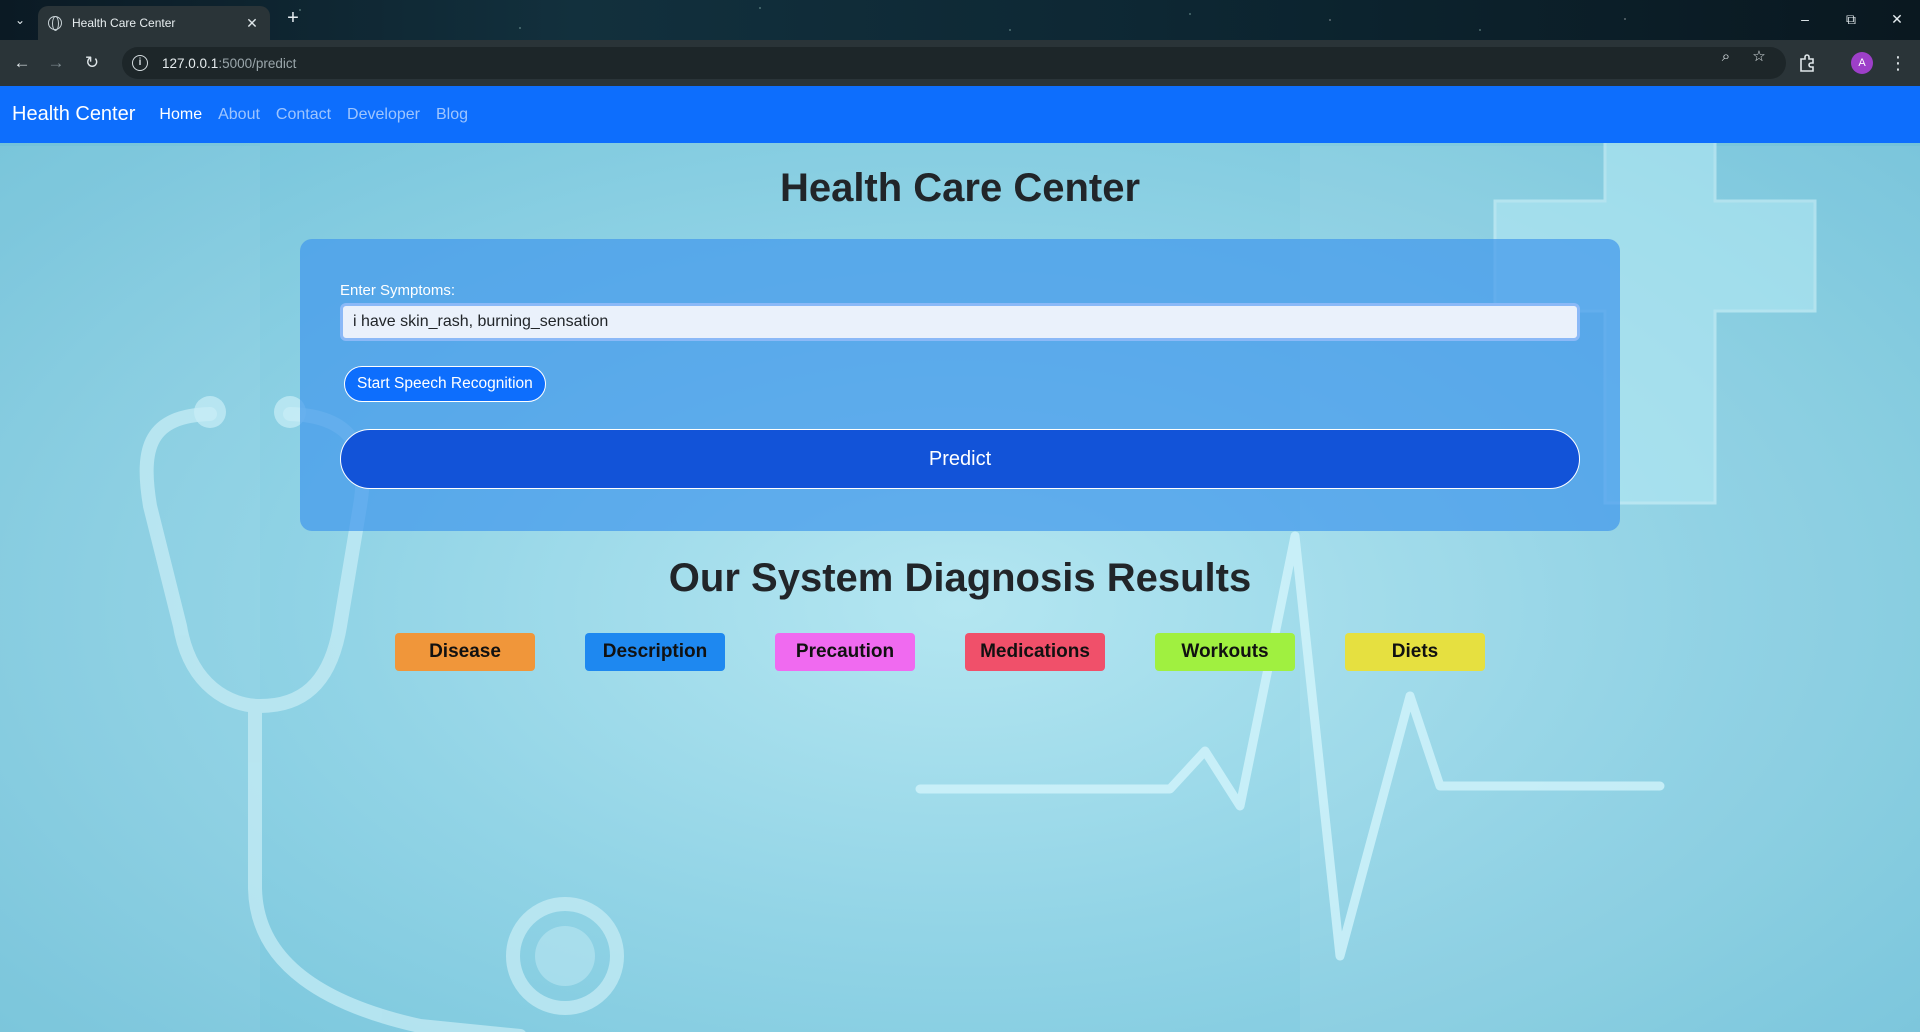 This screenshot has height=1032, width=1920. I want to click on nav-link-developer: Developer, so click(383, 115).